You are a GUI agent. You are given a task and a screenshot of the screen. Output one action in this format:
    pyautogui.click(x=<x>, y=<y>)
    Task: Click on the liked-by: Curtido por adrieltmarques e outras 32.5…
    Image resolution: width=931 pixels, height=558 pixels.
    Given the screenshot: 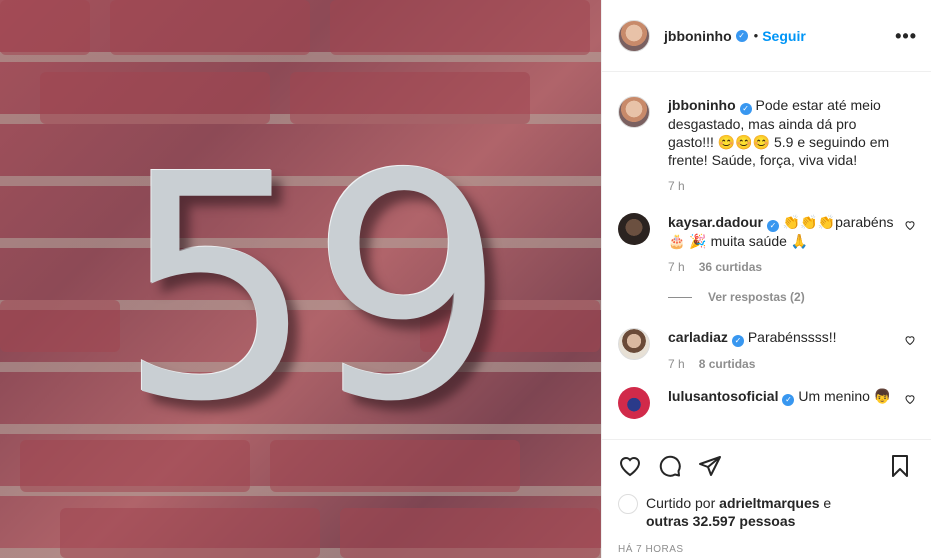 What is the action you would take?
    pyautogui.click(x=767, y=512)
    